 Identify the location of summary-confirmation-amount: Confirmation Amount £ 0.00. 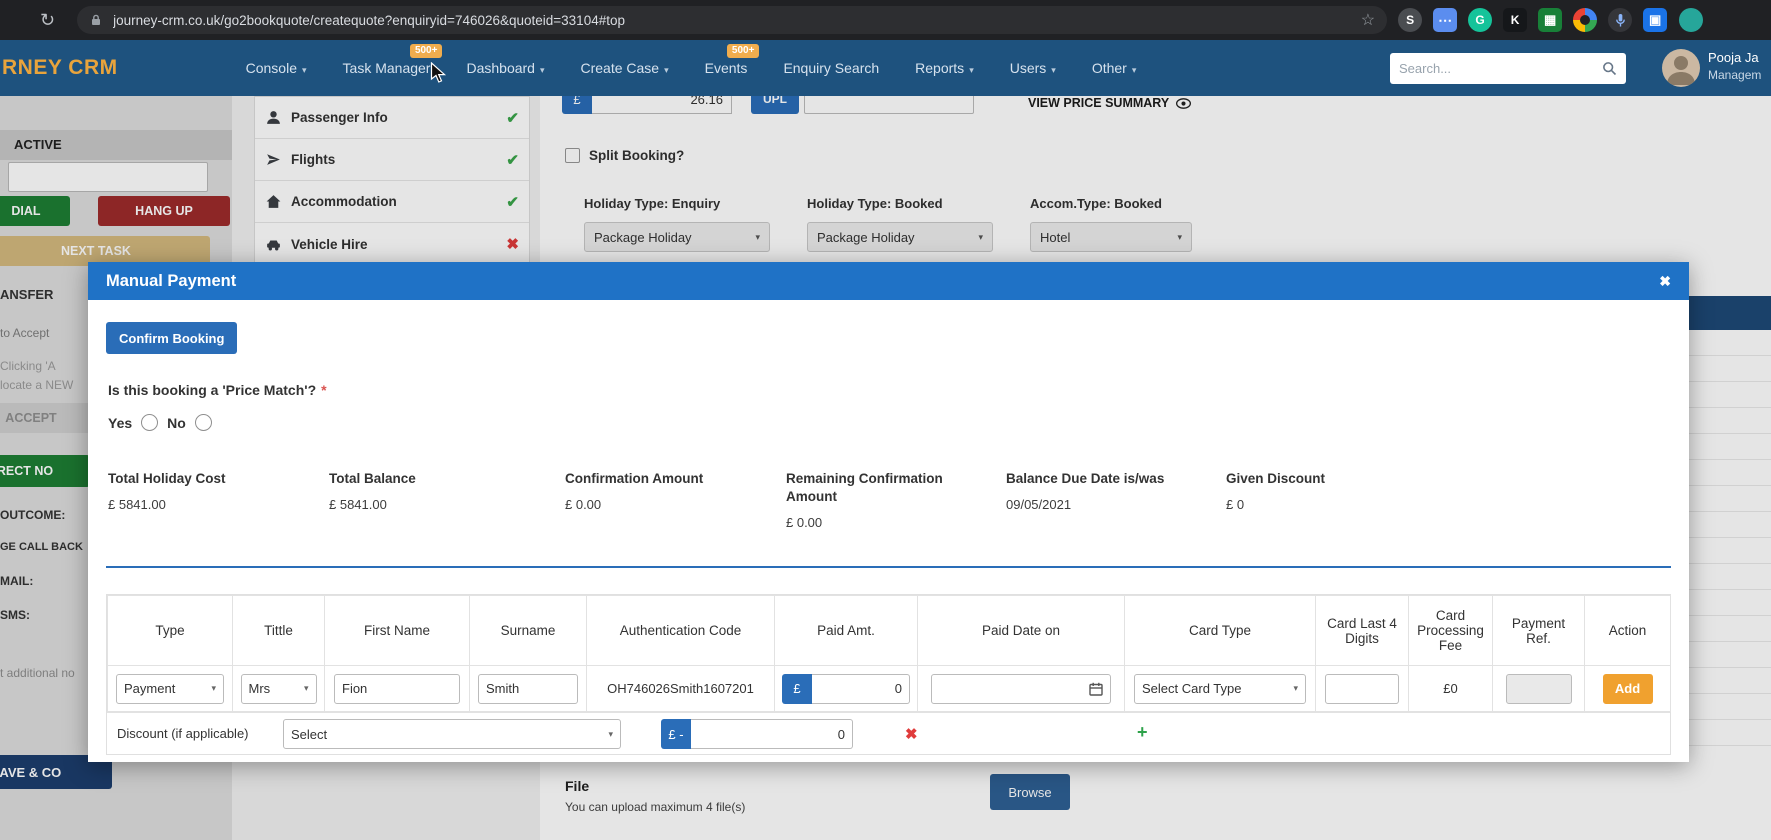
(634, 491).